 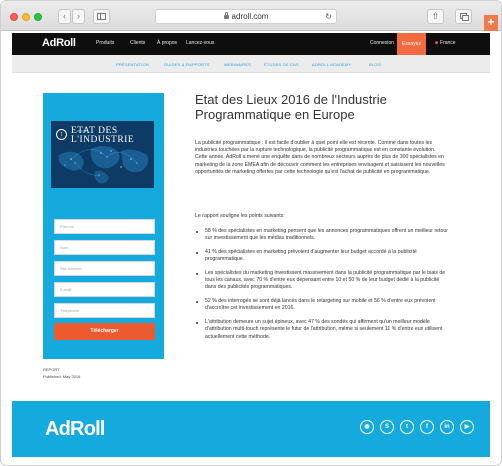 I want to click on reload-icon: ↻, so click(x=328, y=16).